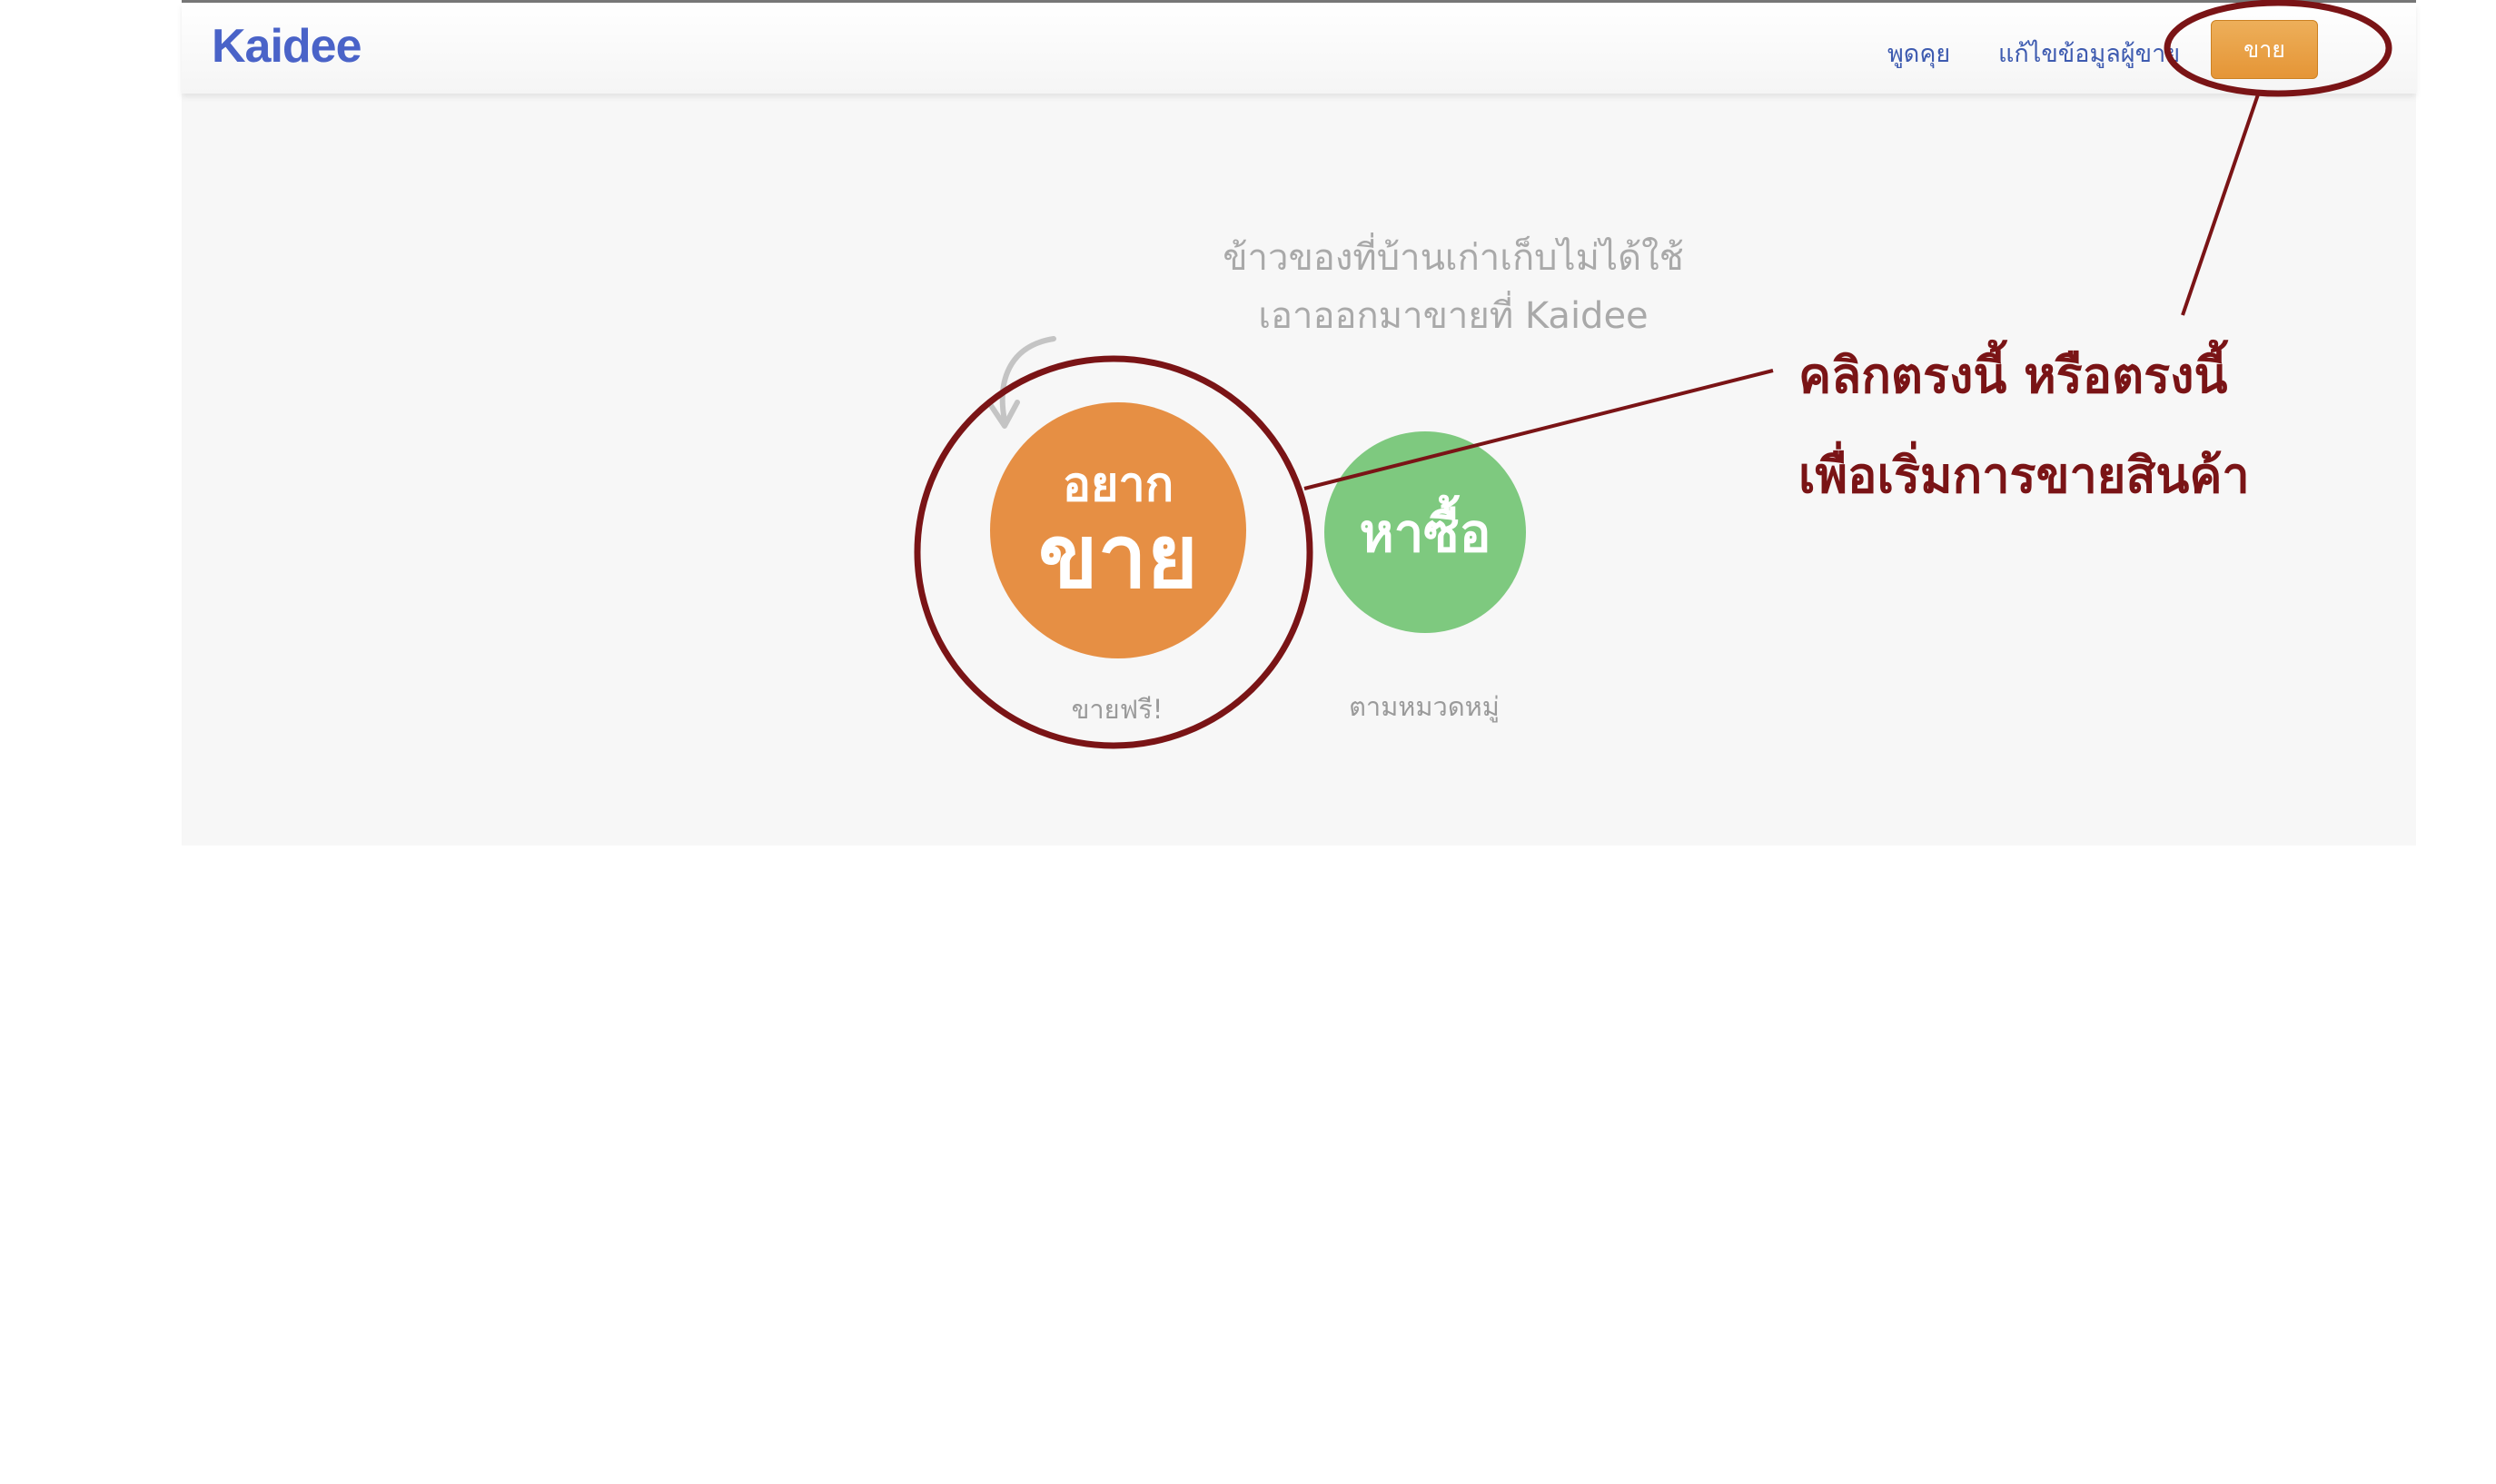 The height and width of the screenshot is (1484, 2496). What do you see at coordinates (1539, 429) in the screenshot?
I see `pointer-line-to-sell-action` at bounding box center [1539, 429].